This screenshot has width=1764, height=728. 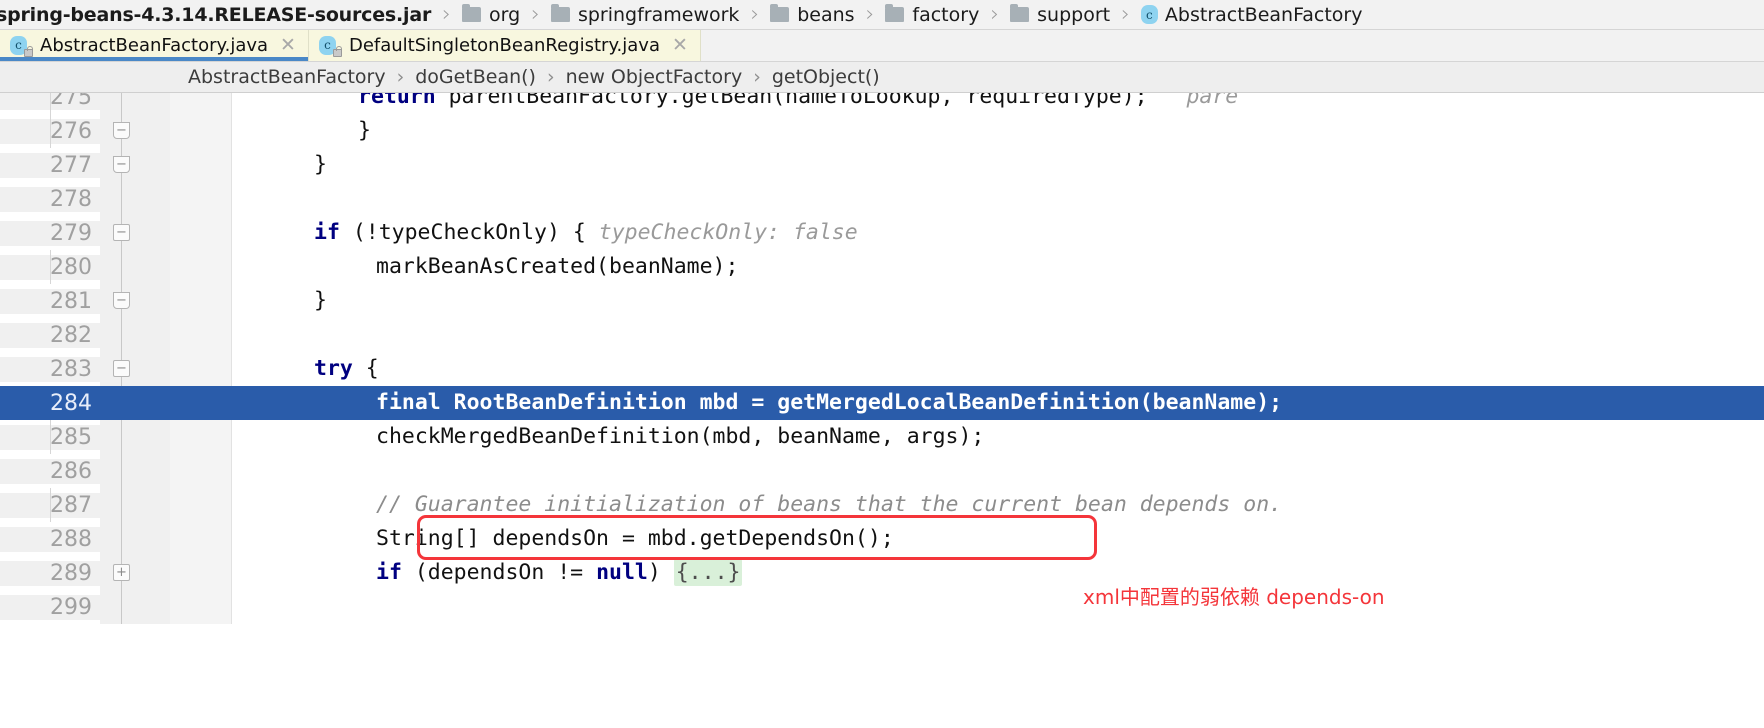 What do you see at coordinates (135, 573) in the screenshot?
I see `fold-gutter: +` at bounding box center [135, 573].